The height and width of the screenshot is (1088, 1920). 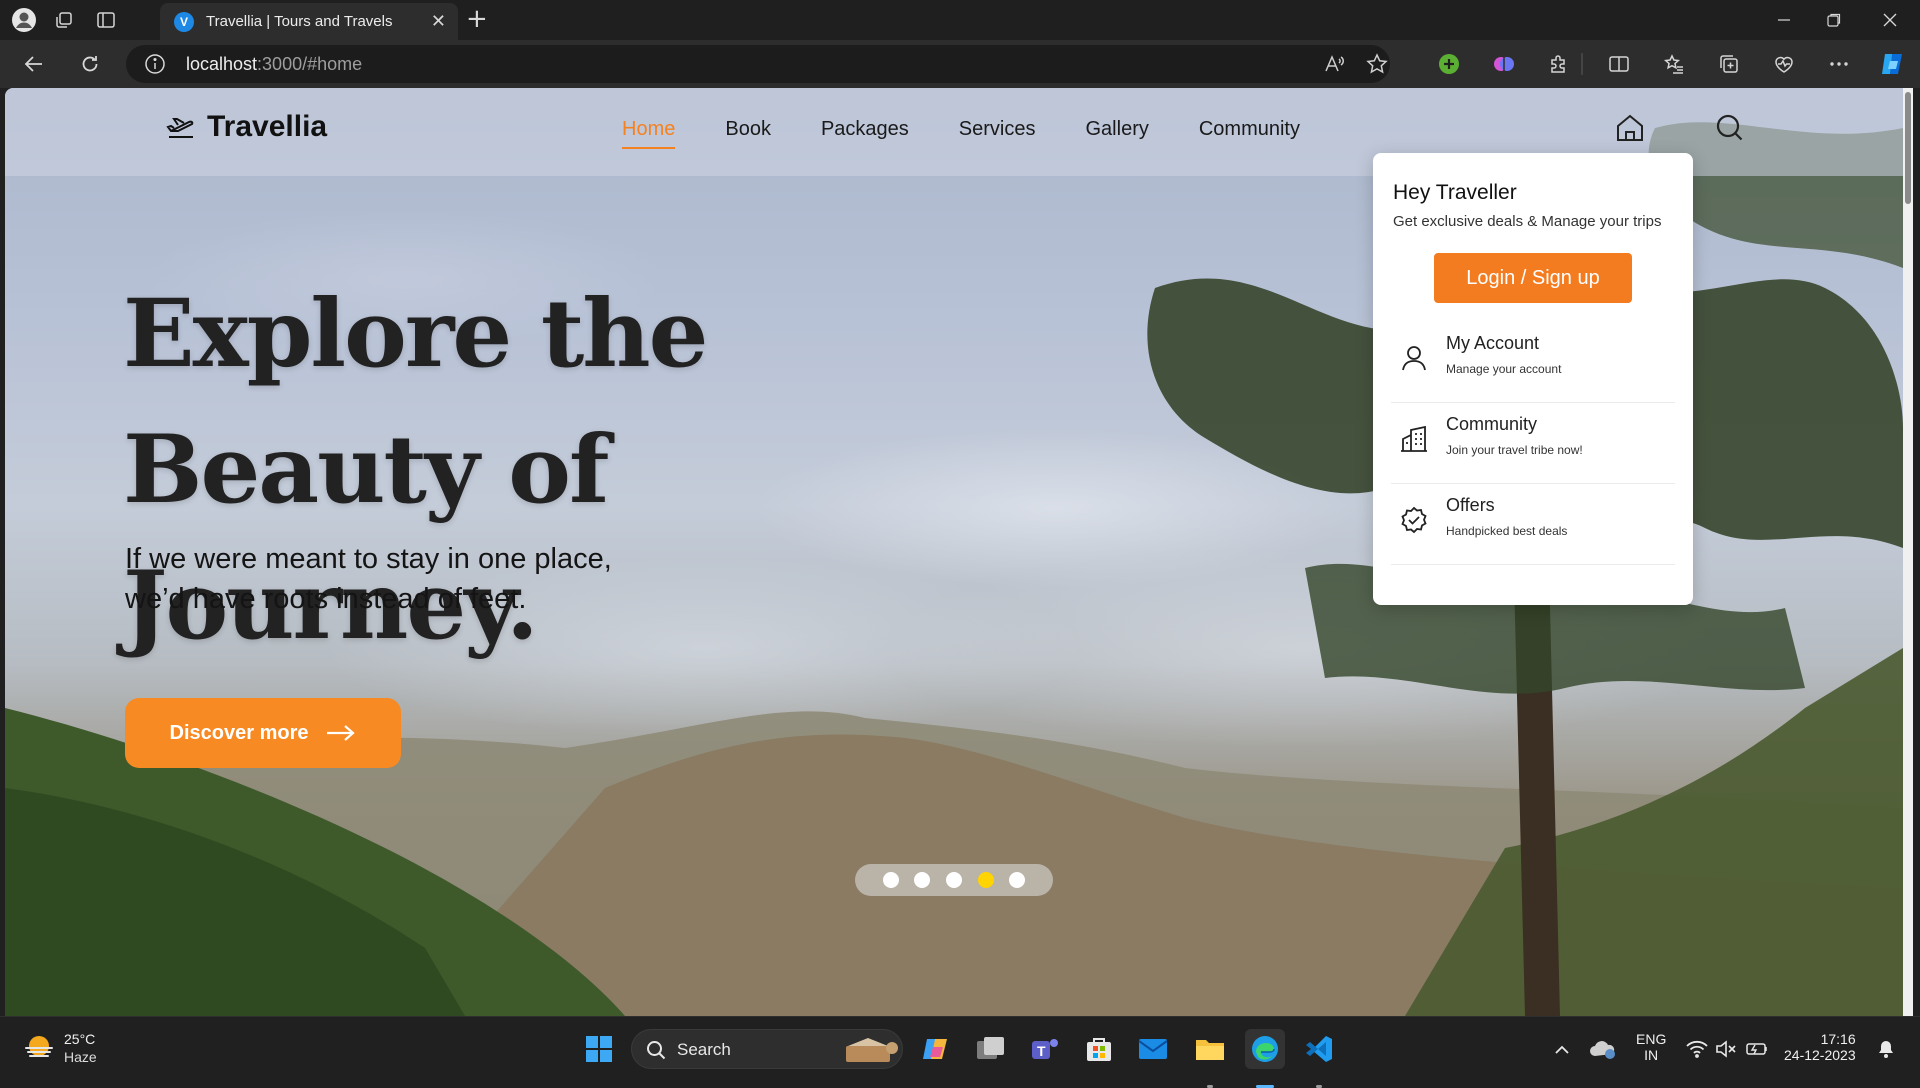 I want to click on favorite-star-icon, so click(x=1377, y=64).